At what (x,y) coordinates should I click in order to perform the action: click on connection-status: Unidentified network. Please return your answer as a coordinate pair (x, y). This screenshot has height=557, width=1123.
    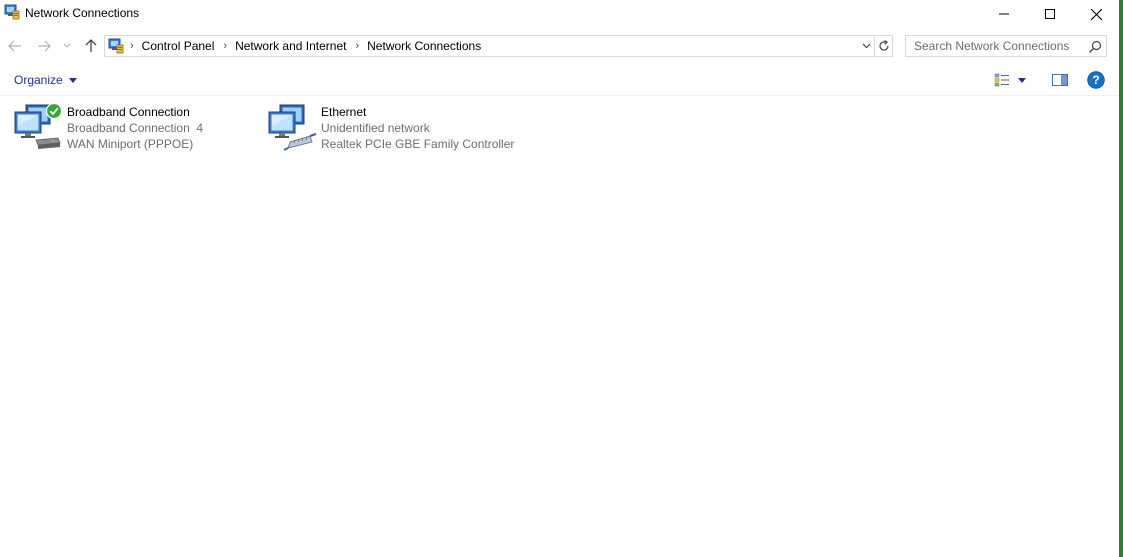
    Looking at the image, I should click on (375, 128).